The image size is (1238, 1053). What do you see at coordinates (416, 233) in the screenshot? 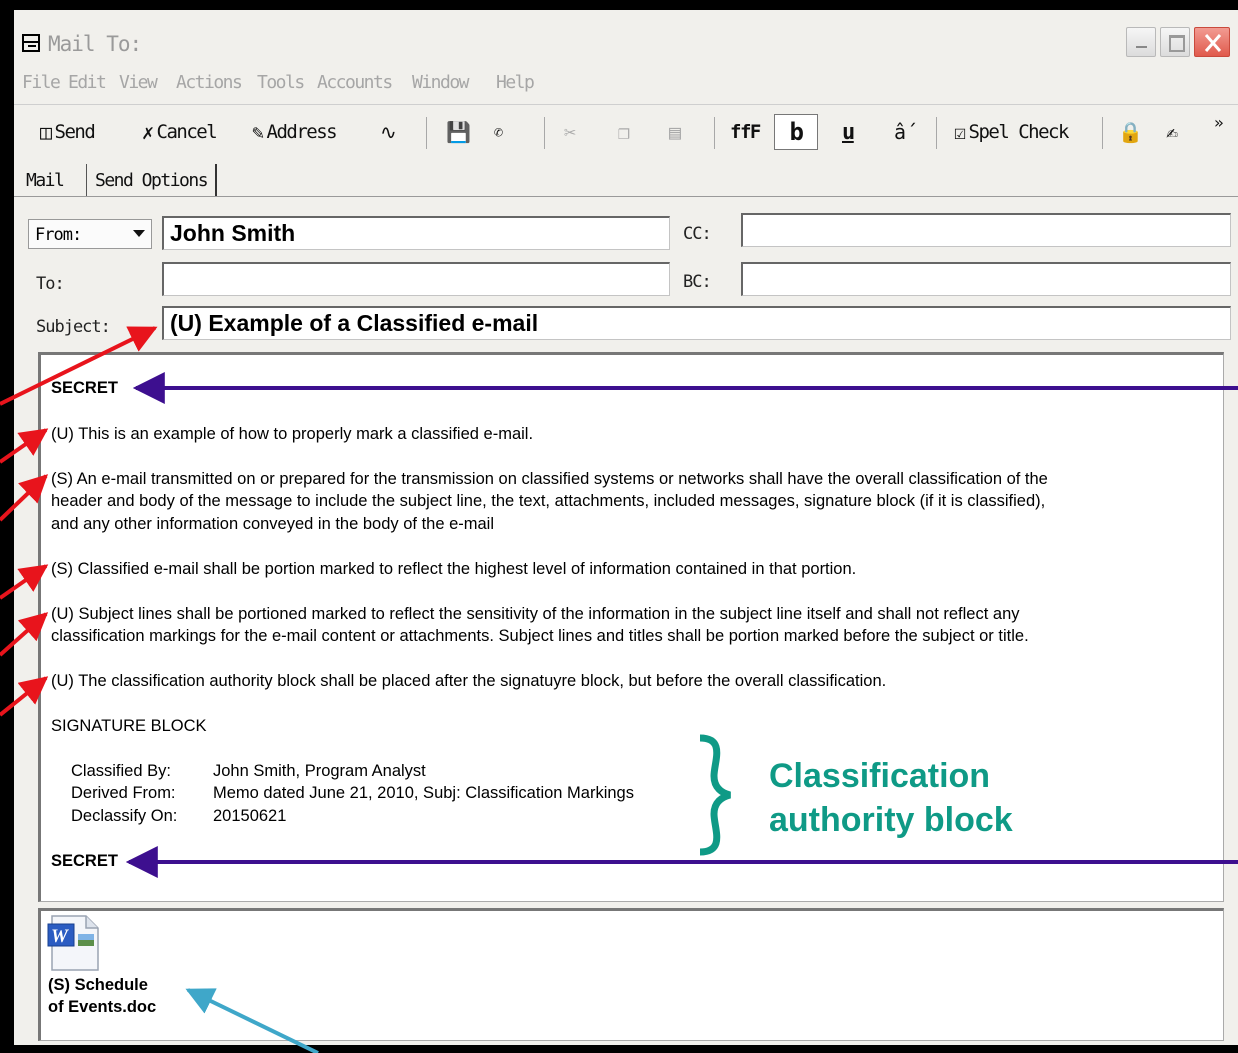
I see `from-field: John Smith` at bounding box center [416, 233].